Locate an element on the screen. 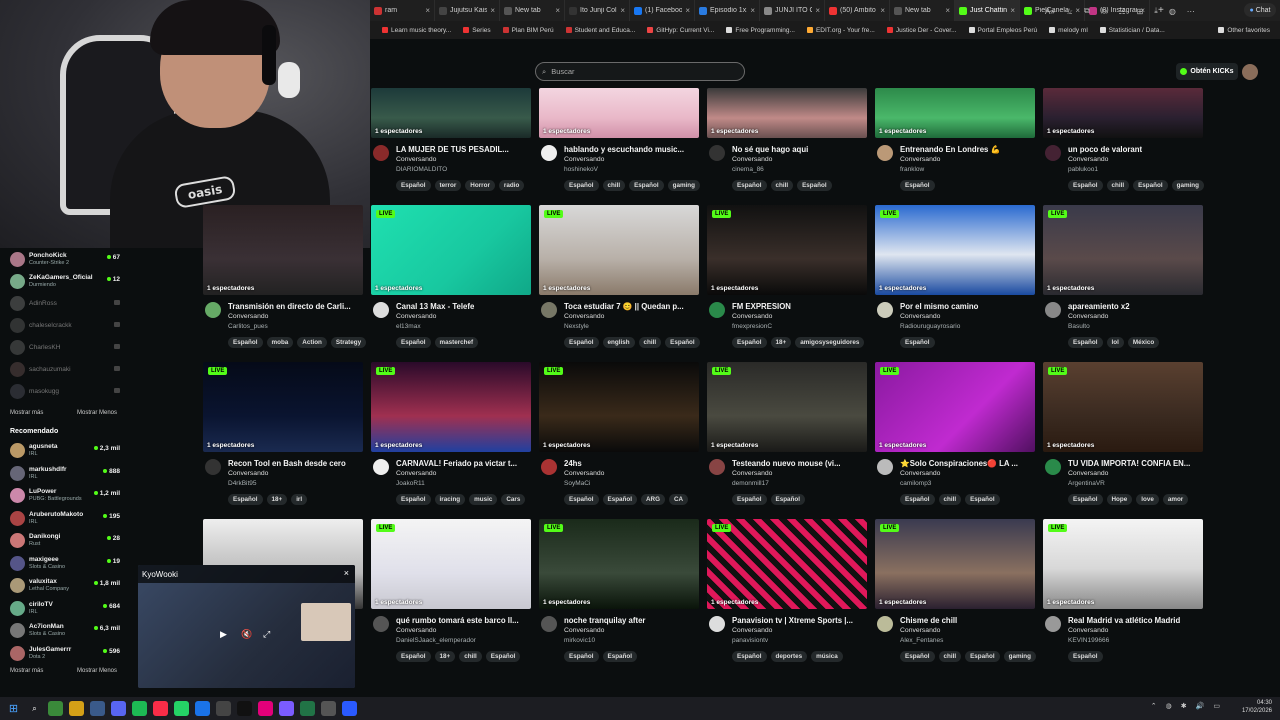 This screenshot has width=1280, height=720. stream-title: un poco de valorant is located at coordinates (1135, 149).